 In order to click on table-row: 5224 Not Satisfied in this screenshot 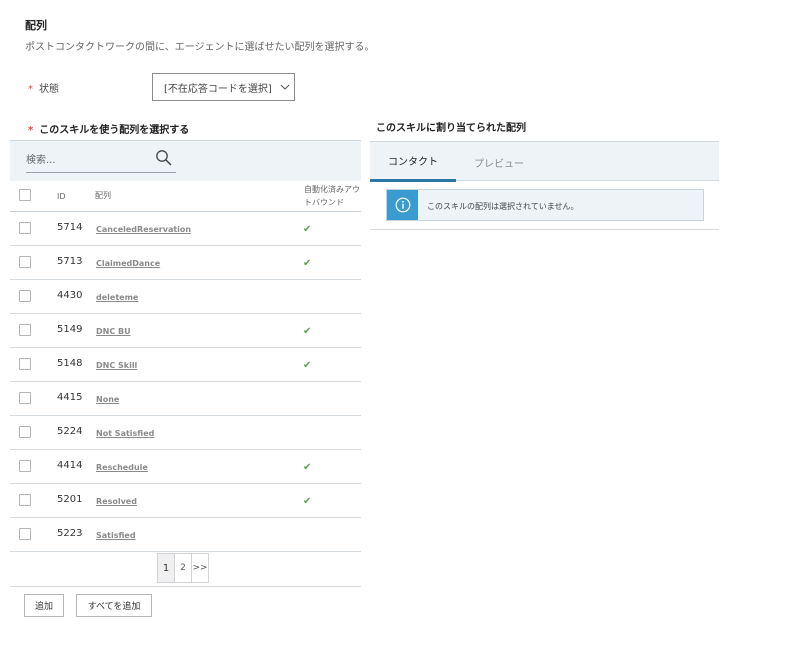, I will do `click(185, 433)`.